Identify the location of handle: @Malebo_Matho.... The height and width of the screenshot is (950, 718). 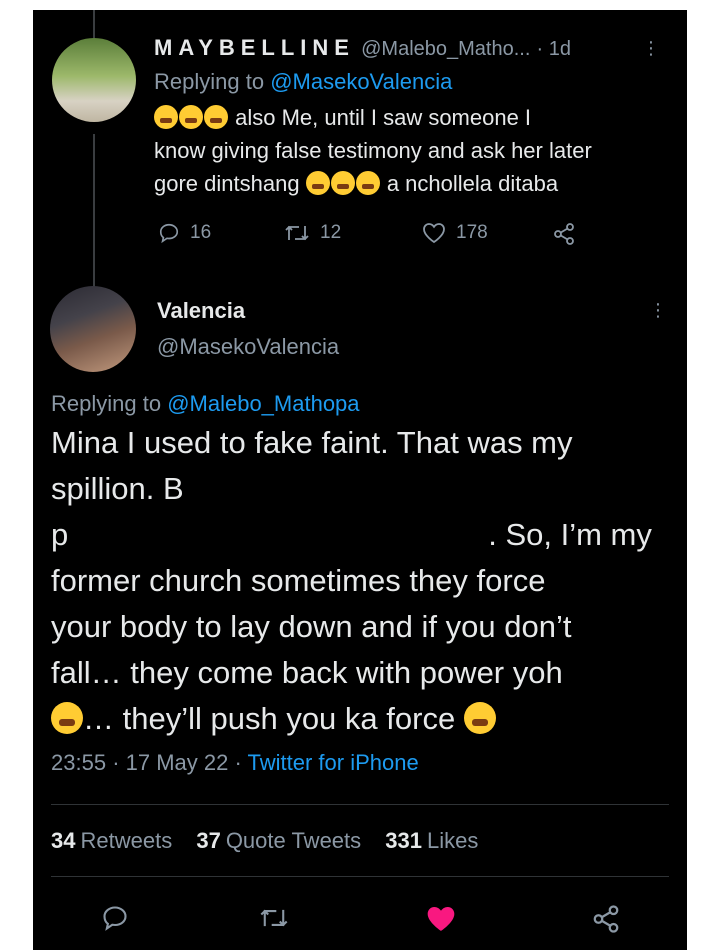
(445, 49).